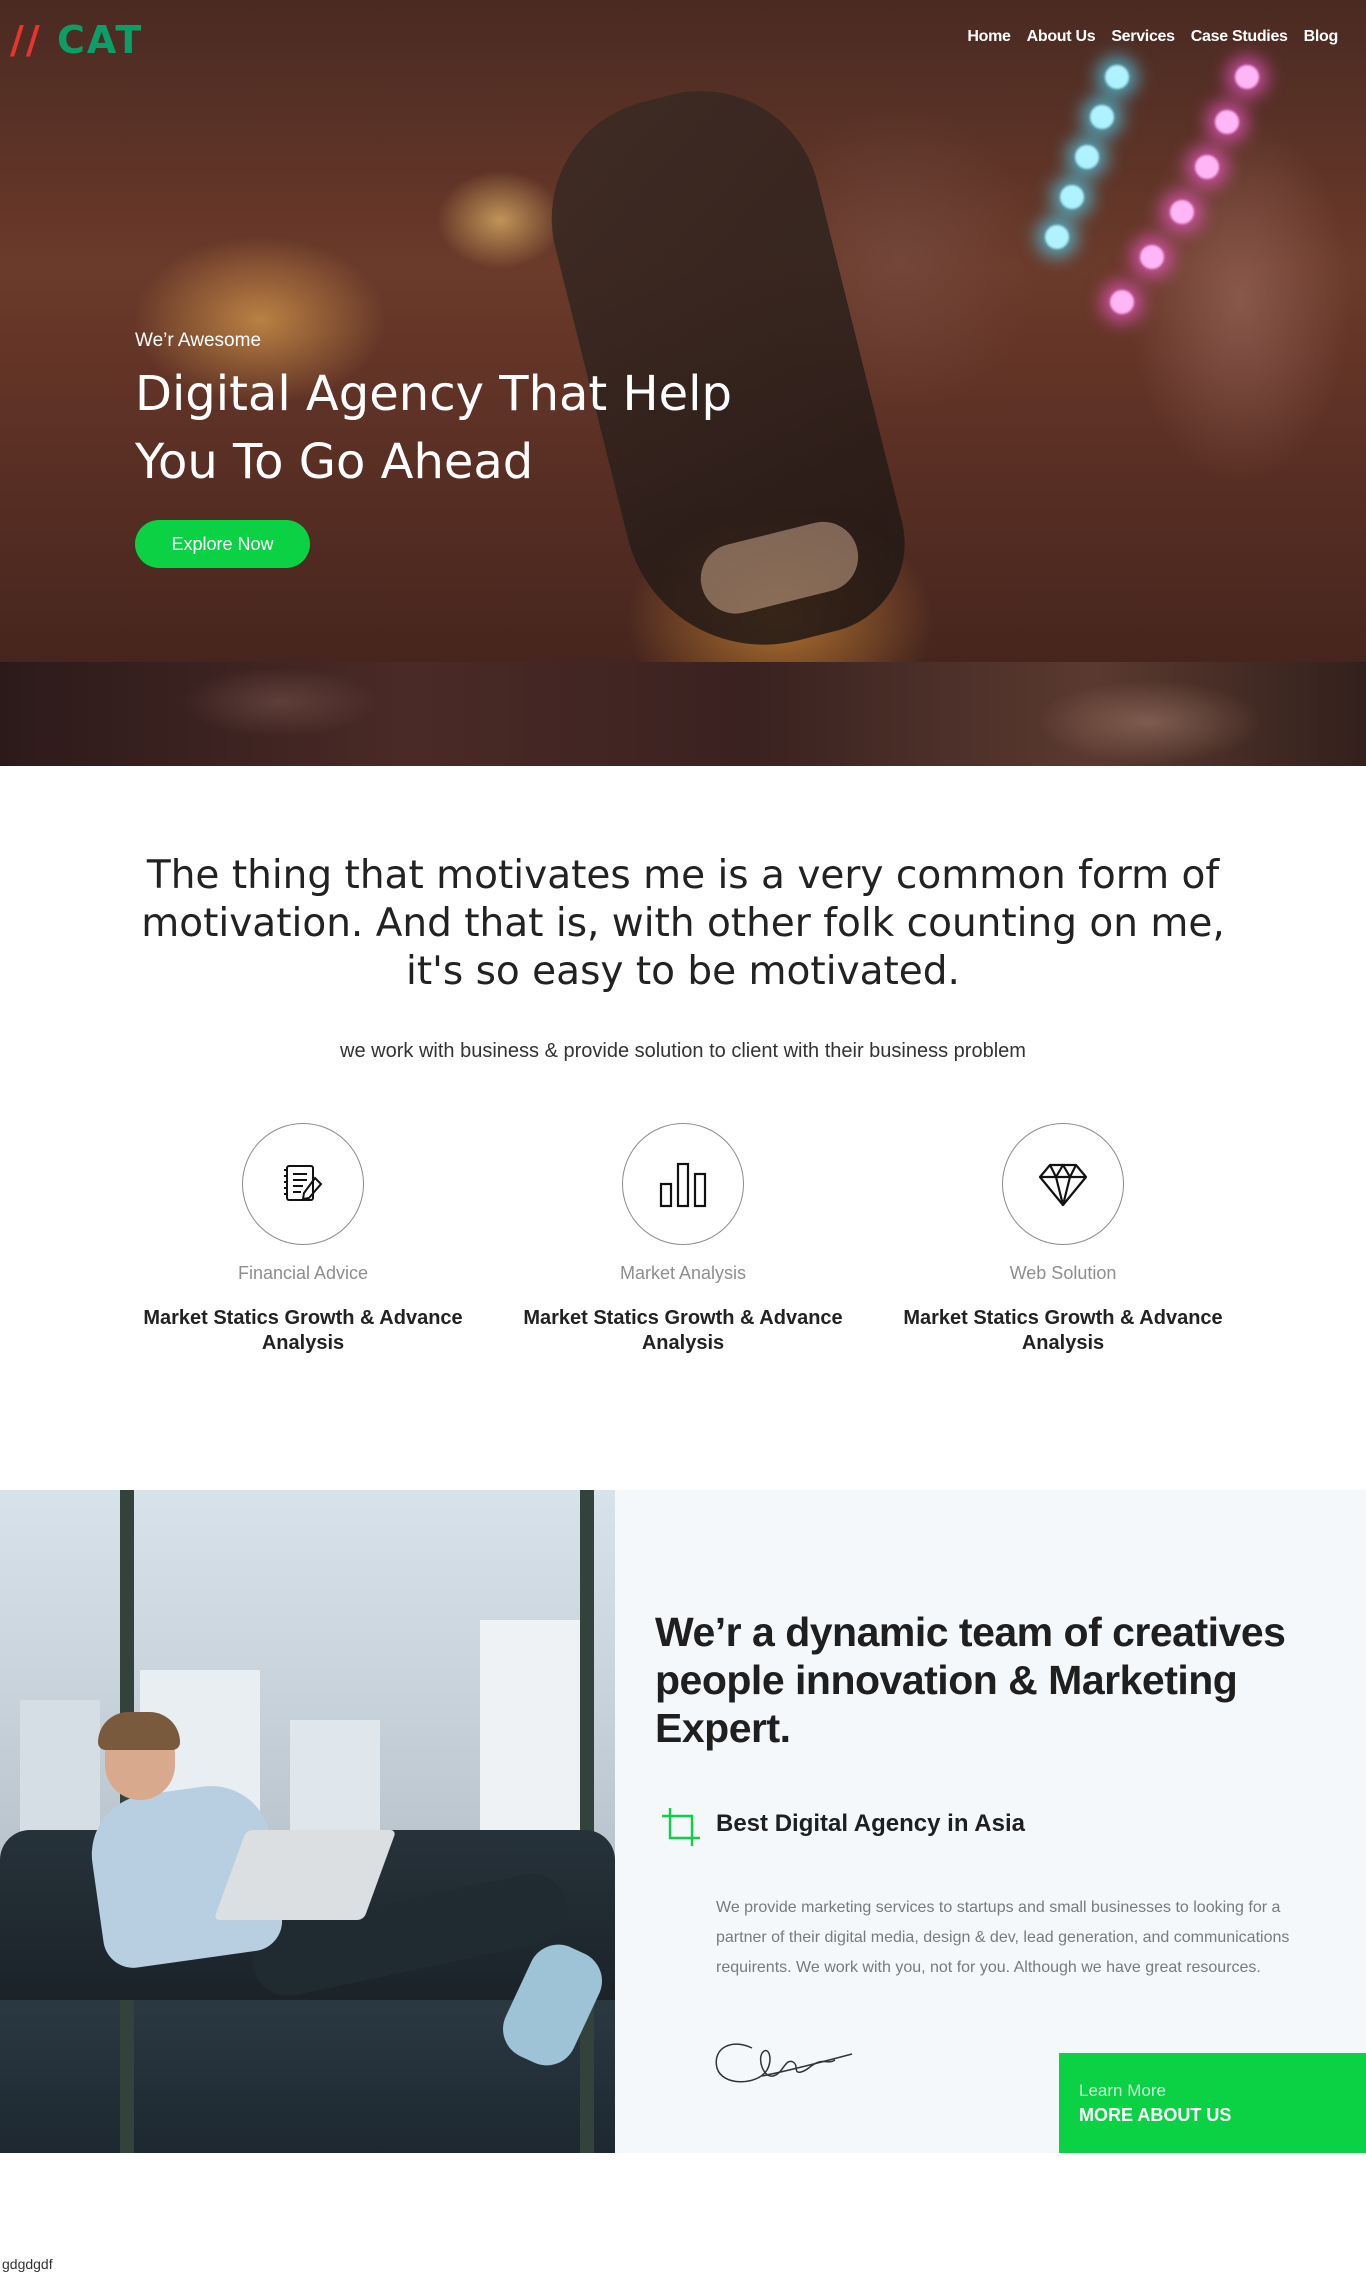  I want to click on city-building, so click(60, 1775).